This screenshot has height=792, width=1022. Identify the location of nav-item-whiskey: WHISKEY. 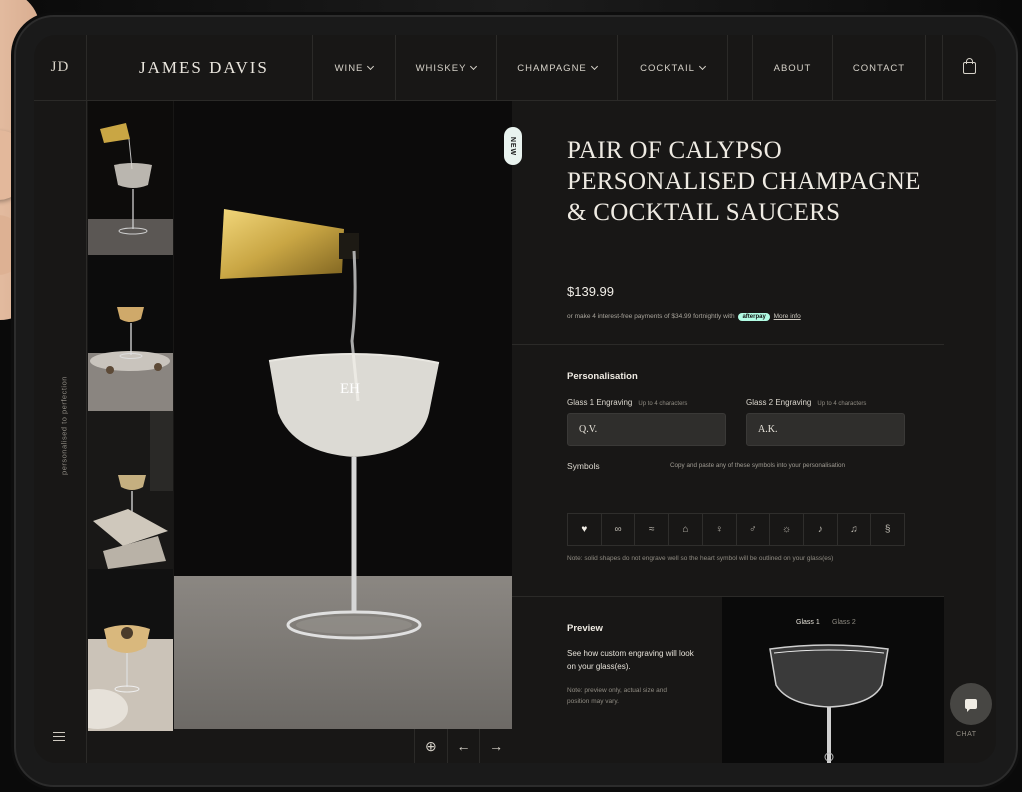
(446, 68).